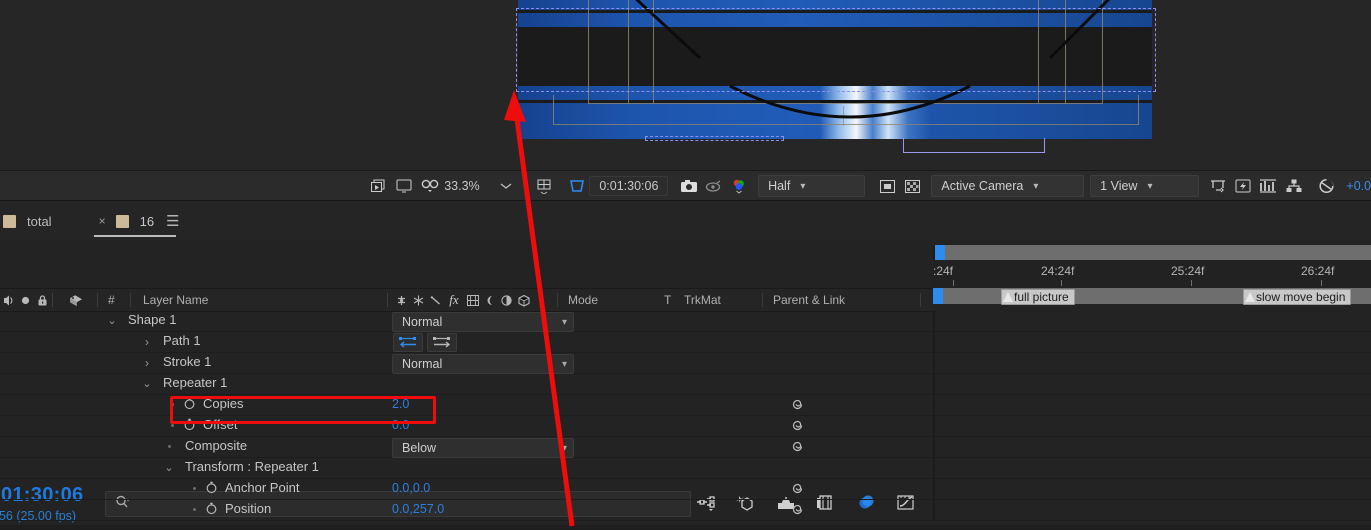 This screenshot has height=530, width=1371. Describe the element at coordinates (483, 448) in the screenshot. I see `row-dropdown: Below ▾` at that location.